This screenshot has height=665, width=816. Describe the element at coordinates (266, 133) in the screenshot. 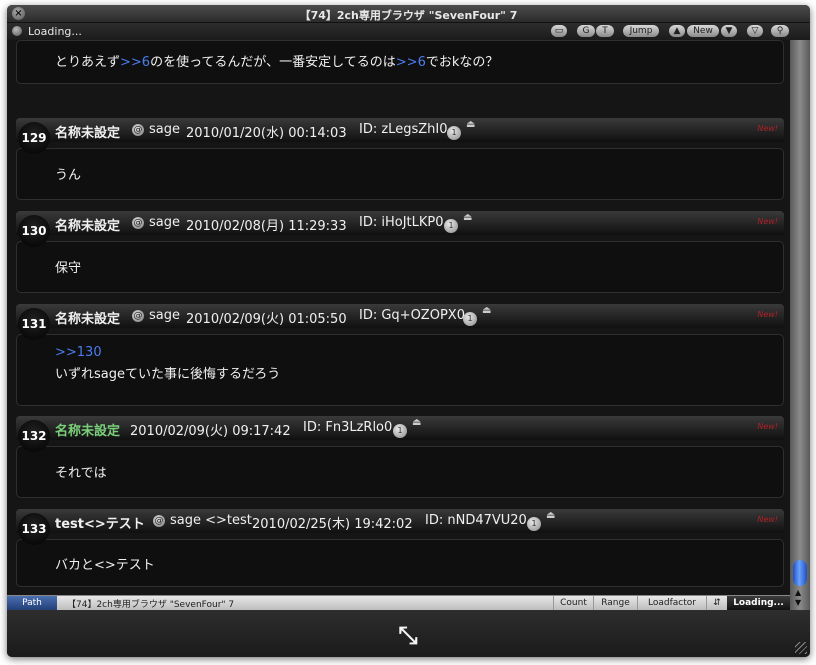

I see `post-date: 2010/01/20(水) 00:14:03` at that location.